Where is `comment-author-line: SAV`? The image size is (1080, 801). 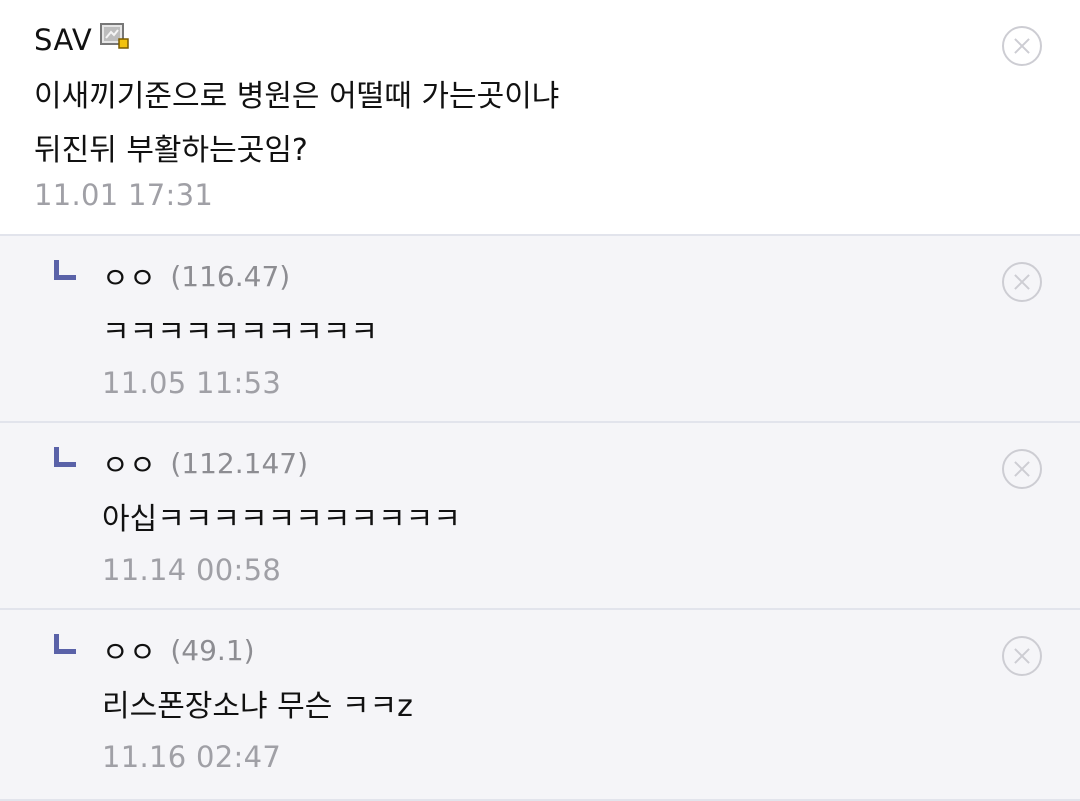
comment-author-line: SAV is located at coordinates (82, 40).